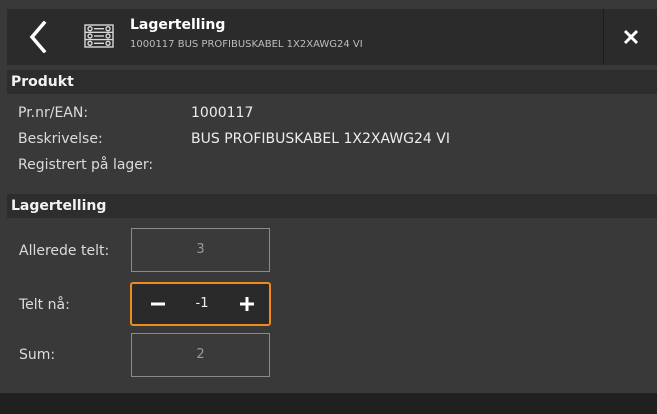 The width and height of the screenshot is (657, 414). Describe the element at coordinates (200, 355) in the screenshot. I see `sum-field: 2` at that location.